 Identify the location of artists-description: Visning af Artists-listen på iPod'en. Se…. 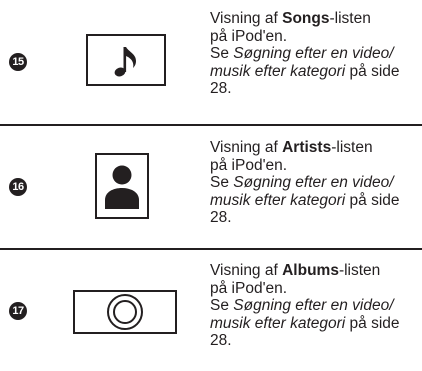
(313, 183).